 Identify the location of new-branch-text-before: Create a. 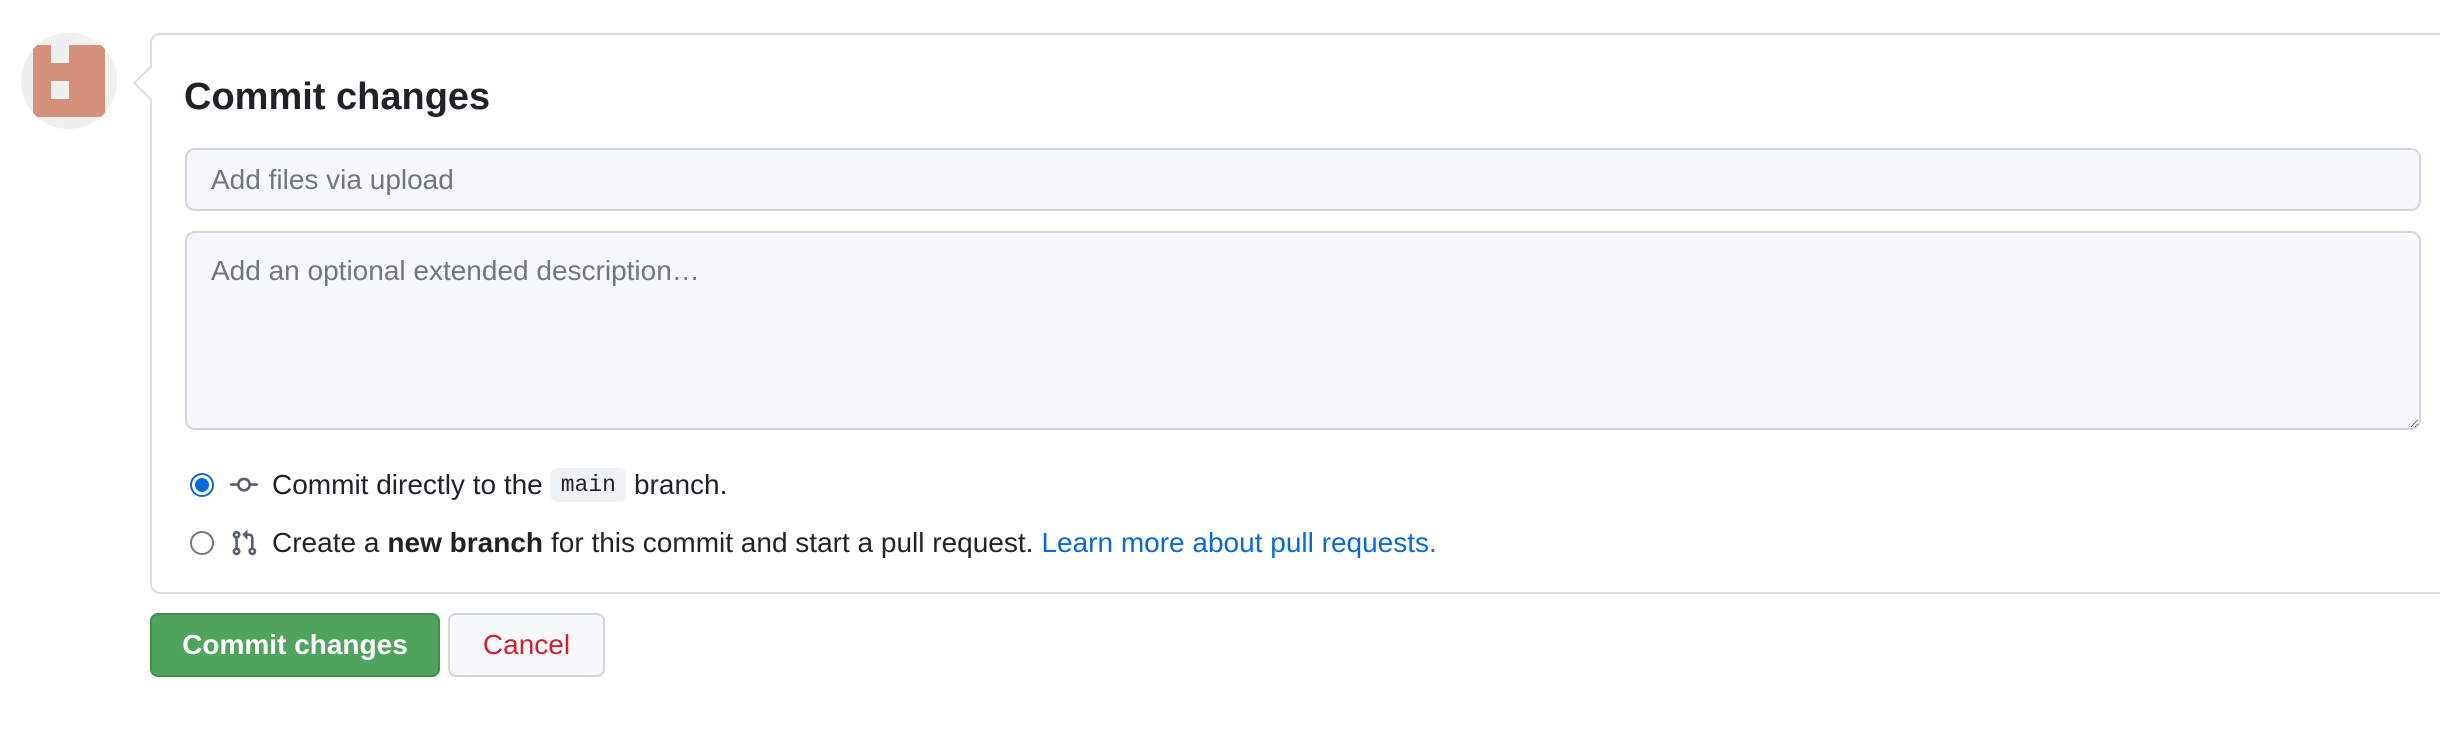
(326, 542).